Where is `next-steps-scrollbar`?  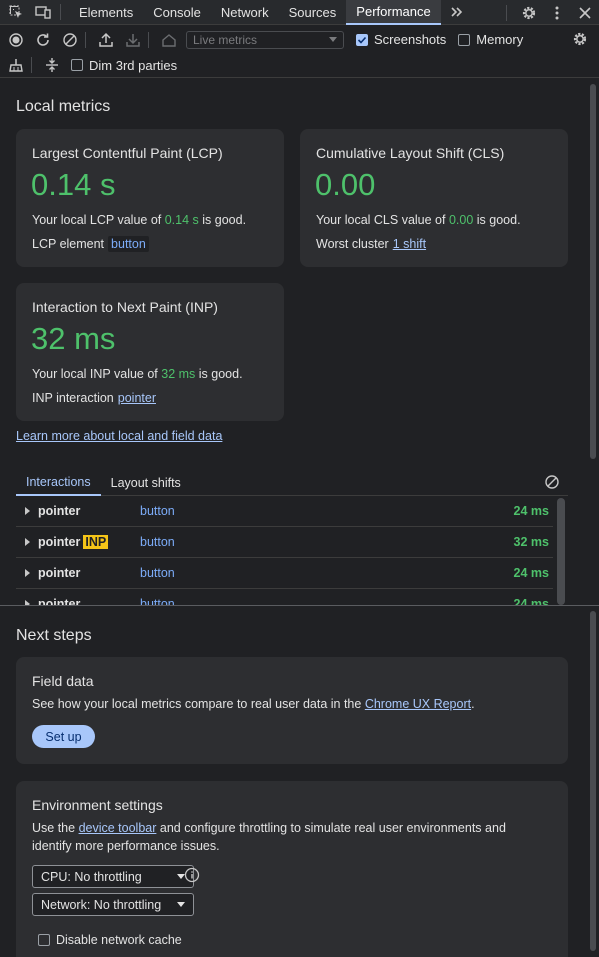 next-steps-scrollbar is located at coordinates (593, 781).